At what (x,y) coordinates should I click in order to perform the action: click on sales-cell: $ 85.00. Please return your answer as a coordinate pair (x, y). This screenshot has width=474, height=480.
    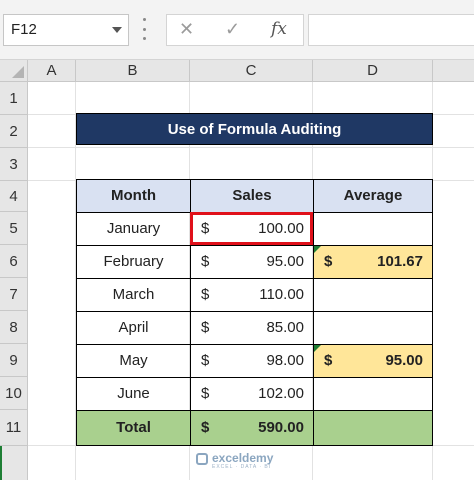
    Looking at the image, I should click on (252, 328).